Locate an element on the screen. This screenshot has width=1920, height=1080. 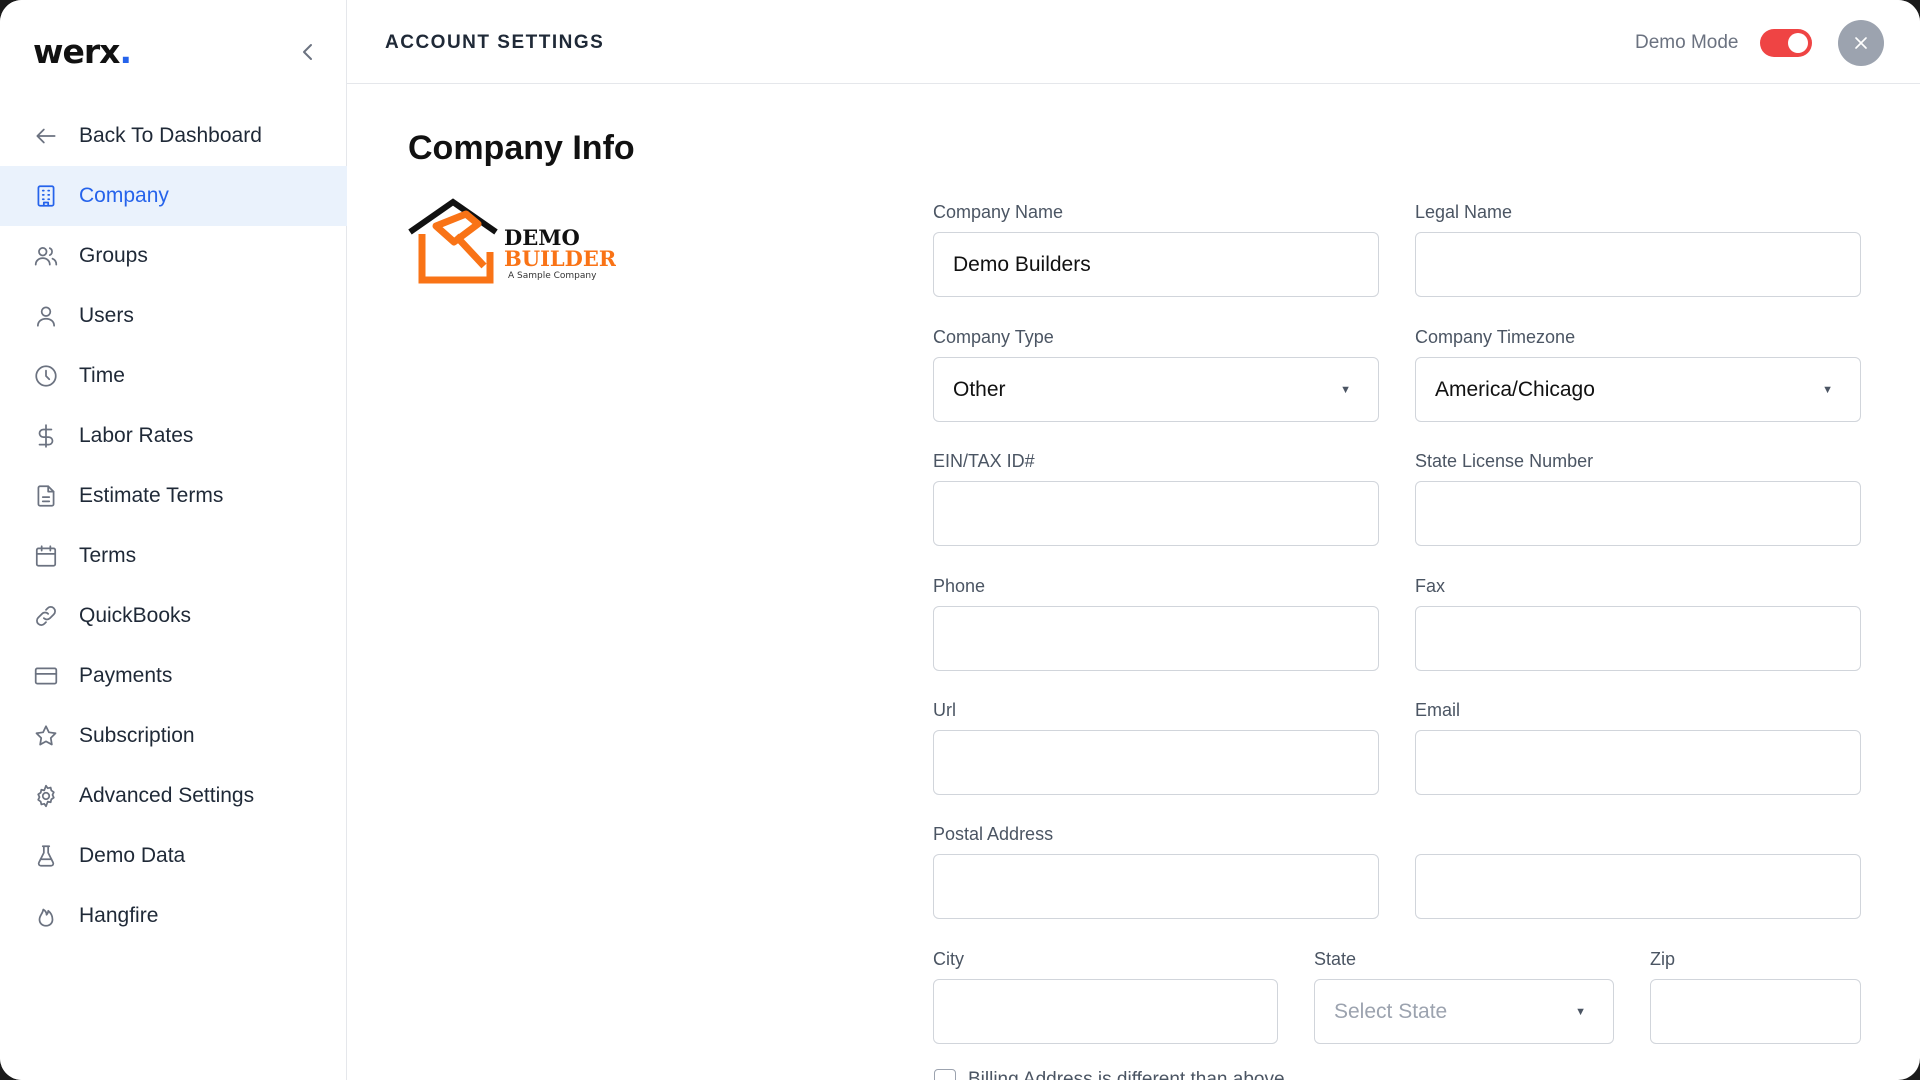
sidebar-item-label: Time is located at coordinates (102, 375).